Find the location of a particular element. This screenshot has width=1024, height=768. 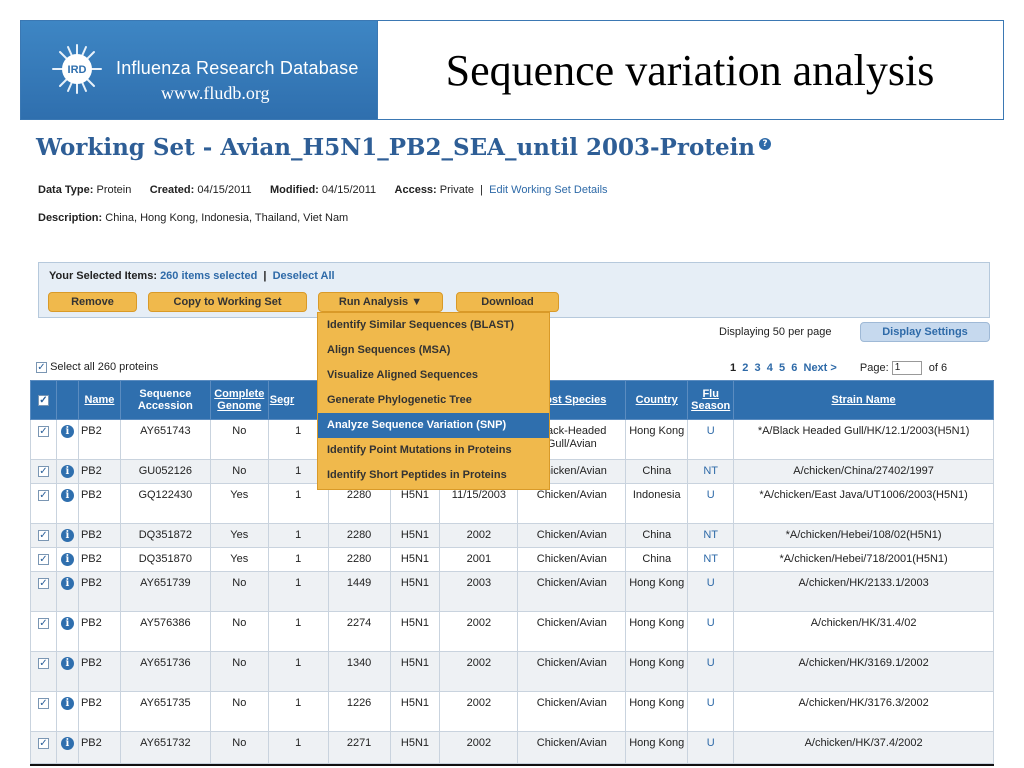

cell-complete-genome: Yes is located at coordinates (239, 535).